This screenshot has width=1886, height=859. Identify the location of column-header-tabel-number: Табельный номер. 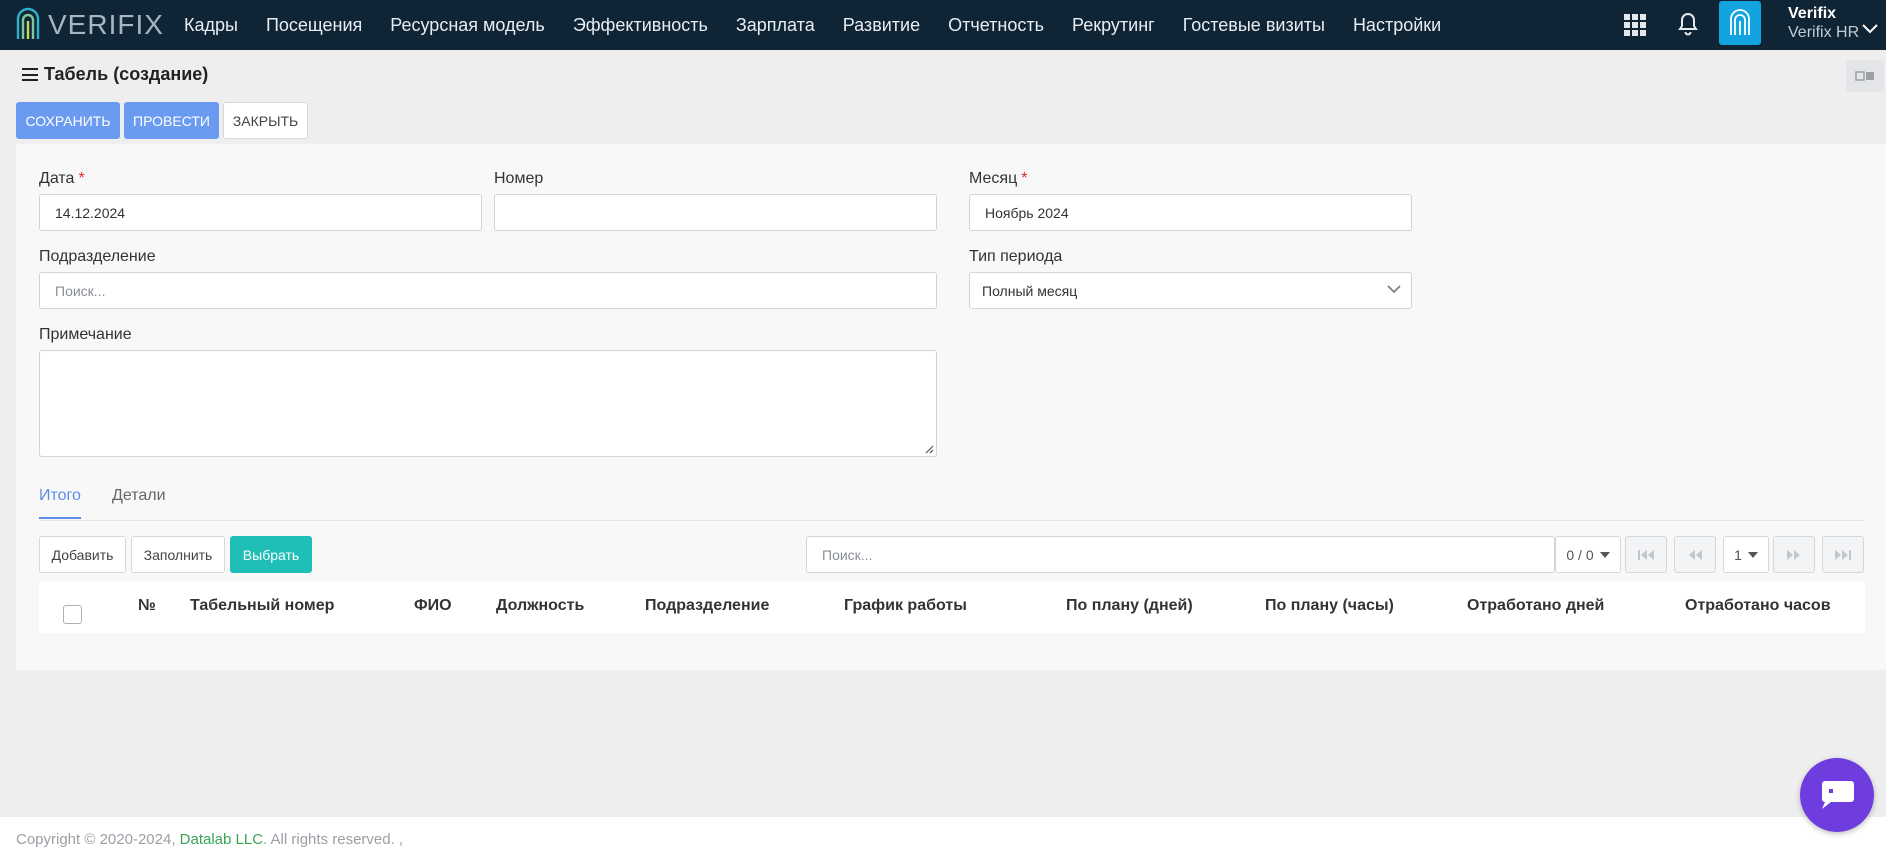
(262, 606).